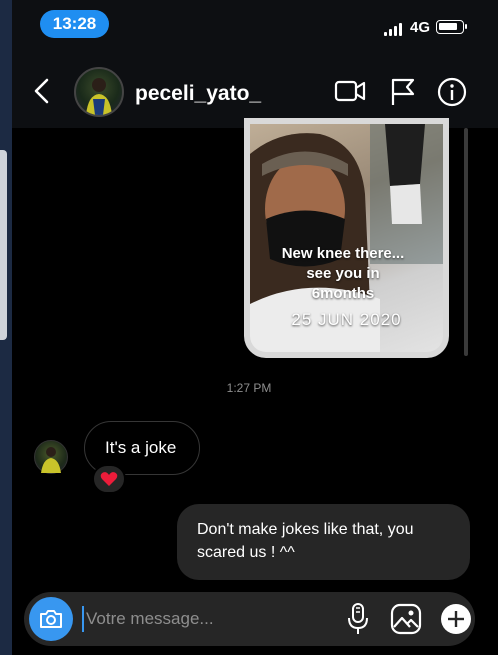  I want to click on message-timestamp: 1:27 PM, so click(249, 388).